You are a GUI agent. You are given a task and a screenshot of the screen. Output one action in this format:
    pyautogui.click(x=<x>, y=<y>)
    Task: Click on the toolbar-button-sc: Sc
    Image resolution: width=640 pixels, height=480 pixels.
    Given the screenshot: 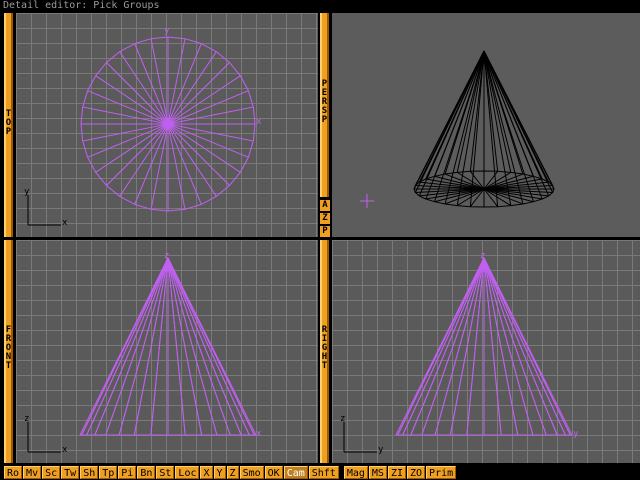 What is the action you would take?
    pyautogui.click(x=51, y=472)
    